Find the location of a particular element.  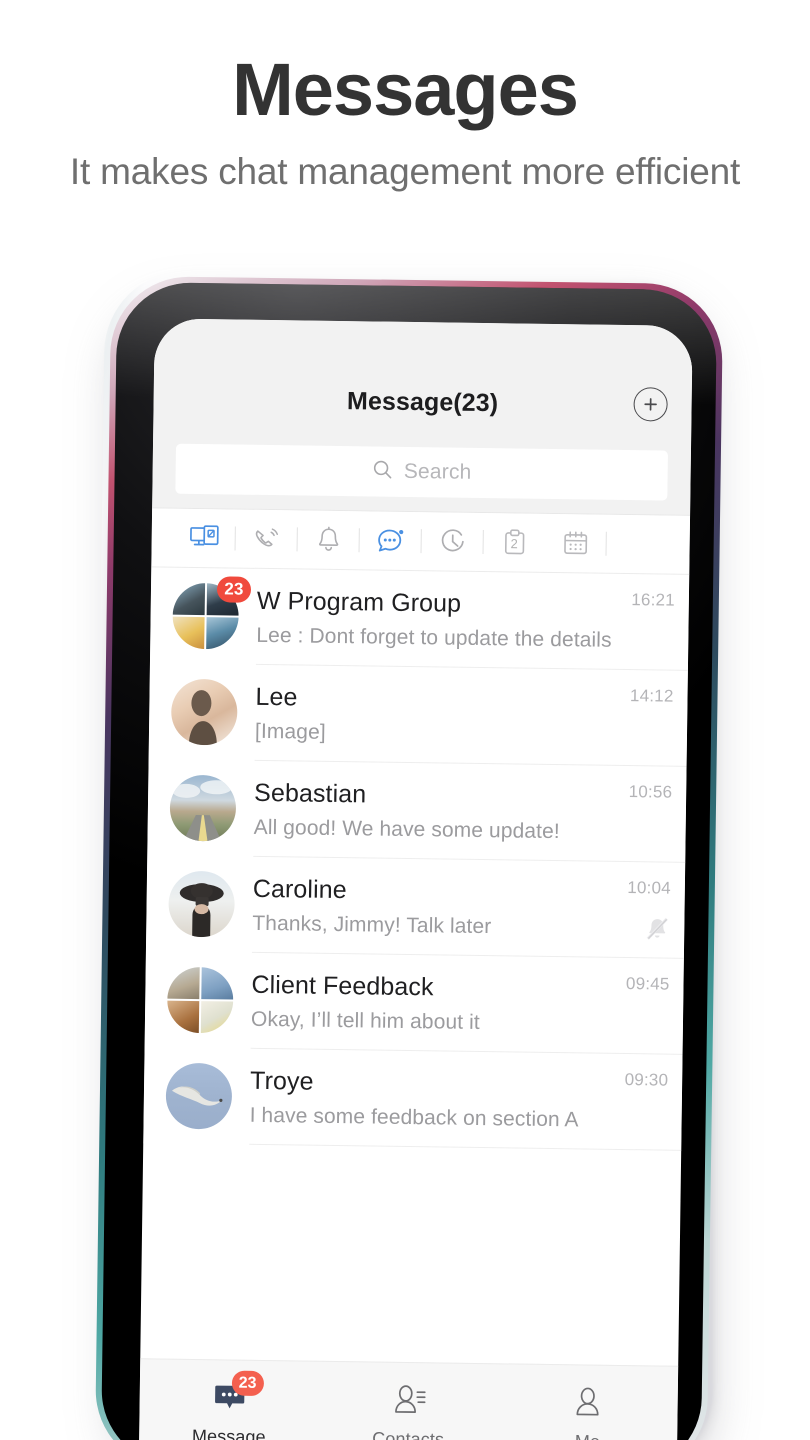

chat-snippet: Lee : Dont forget to update the details is located at coordinates (434, 637).